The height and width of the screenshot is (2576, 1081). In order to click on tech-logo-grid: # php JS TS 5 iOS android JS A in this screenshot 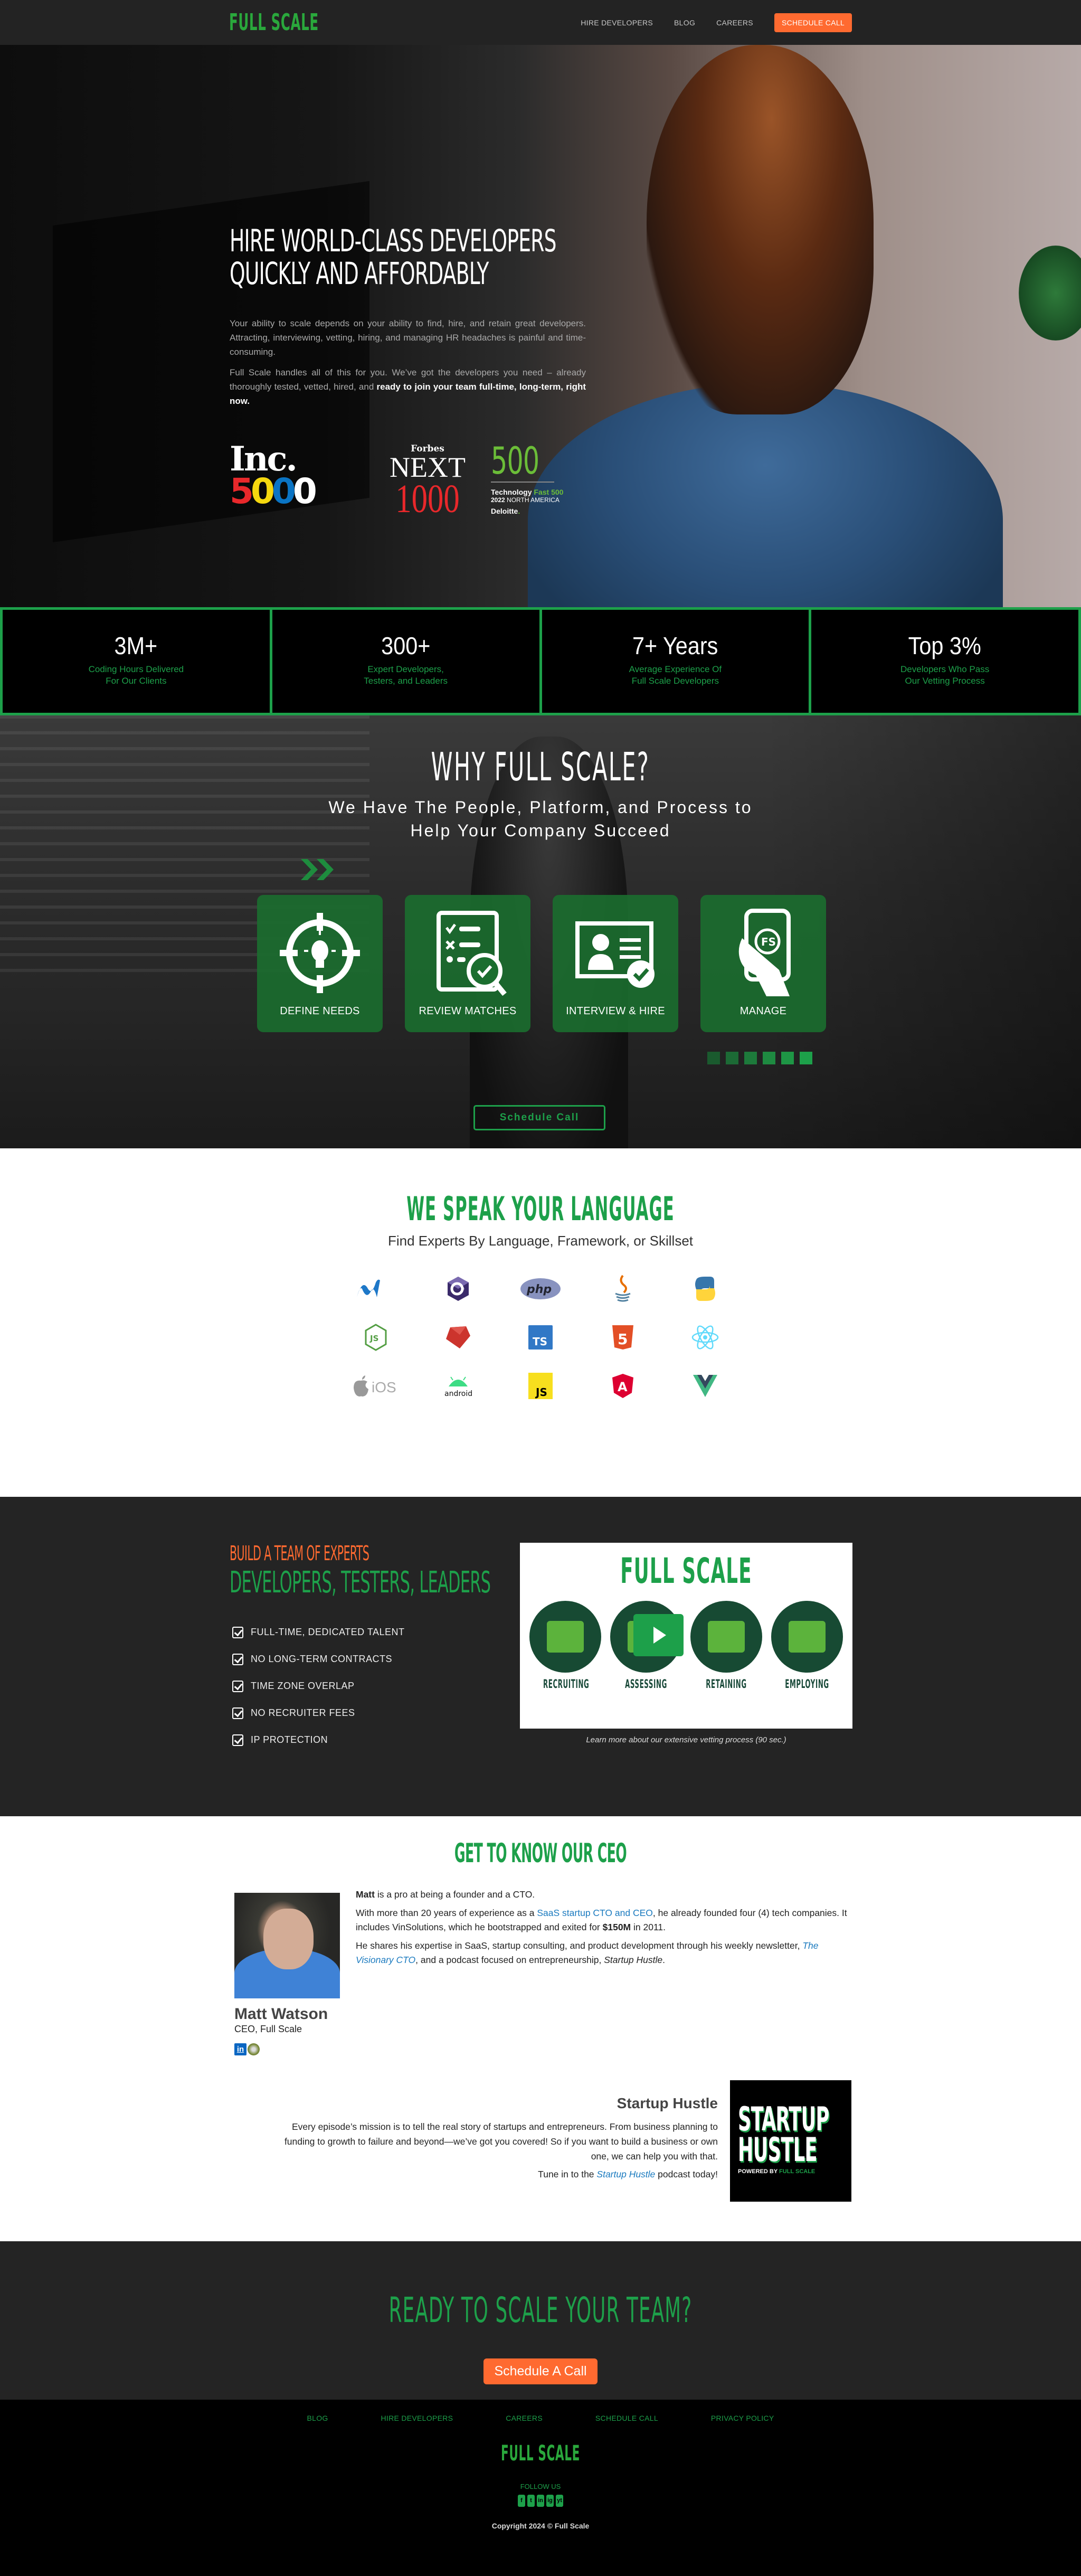, I will do `click(540, 1337)`.